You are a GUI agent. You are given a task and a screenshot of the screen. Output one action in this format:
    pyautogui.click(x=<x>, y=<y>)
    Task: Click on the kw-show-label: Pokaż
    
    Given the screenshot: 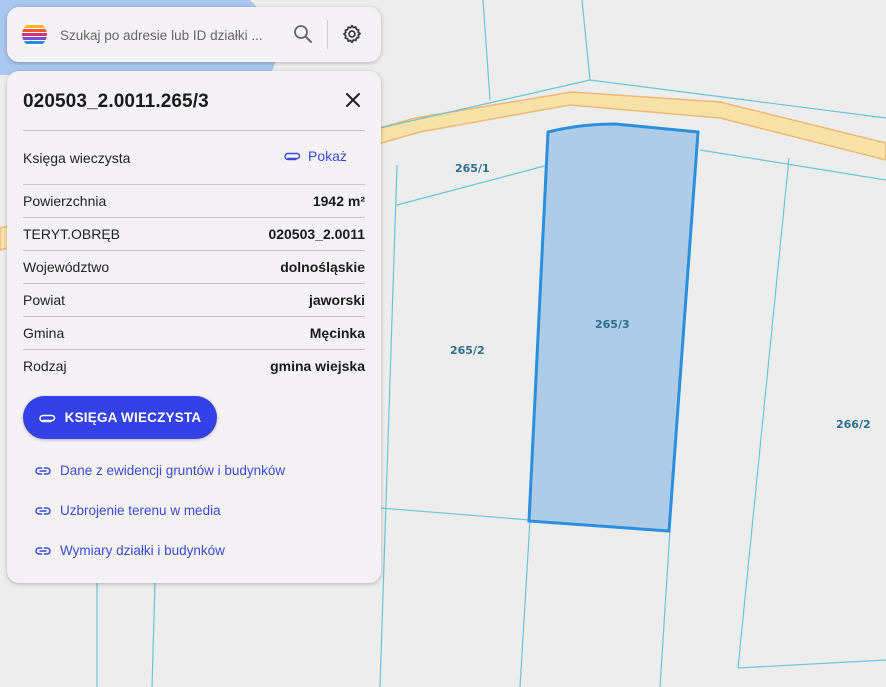 What is the action you would take?
    pyautogui.click(x=327, y=156)
    